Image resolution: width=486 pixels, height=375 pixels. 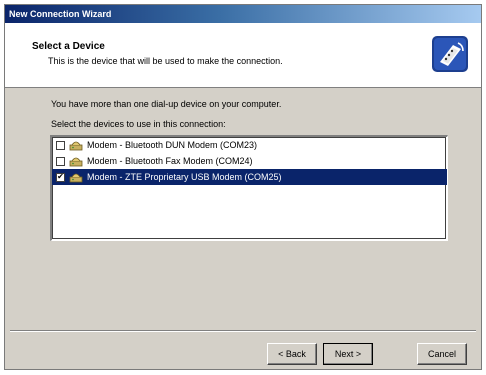 I want to click on title-bar: New Connection Wizard, so click(x=243, y=14).